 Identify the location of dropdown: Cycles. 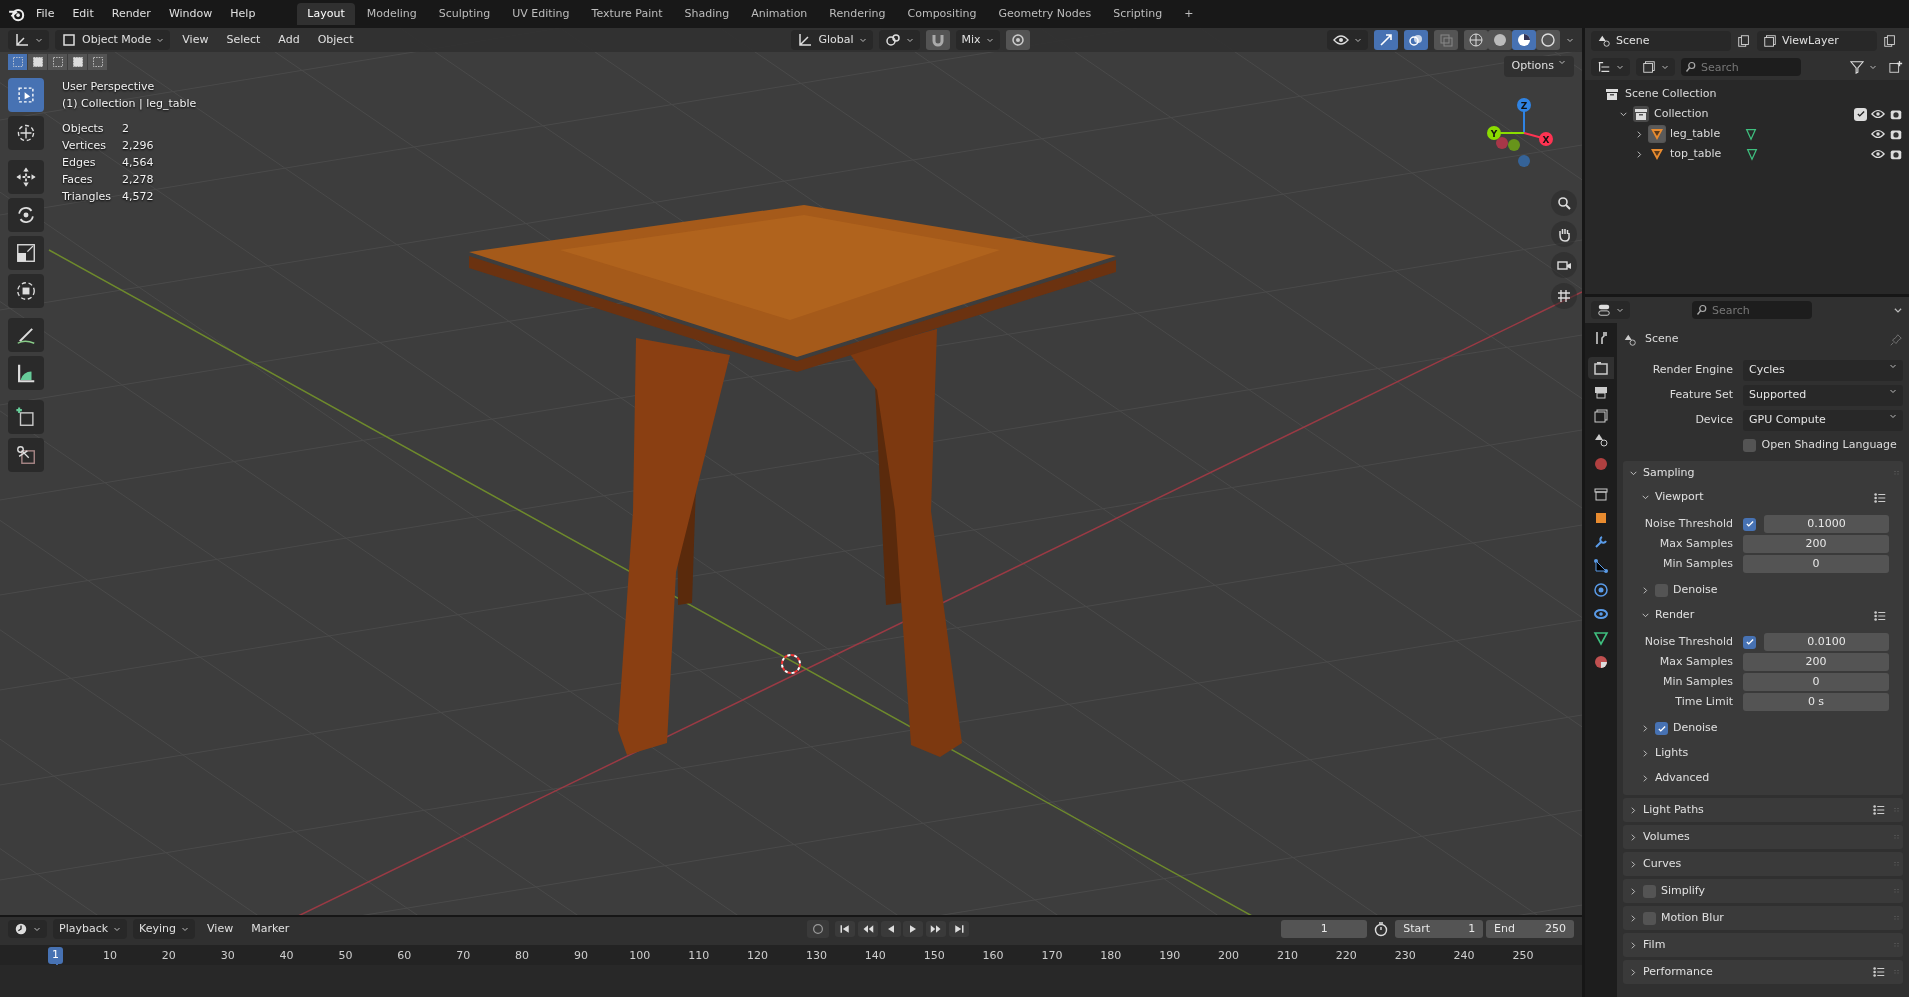
(1823, 370).